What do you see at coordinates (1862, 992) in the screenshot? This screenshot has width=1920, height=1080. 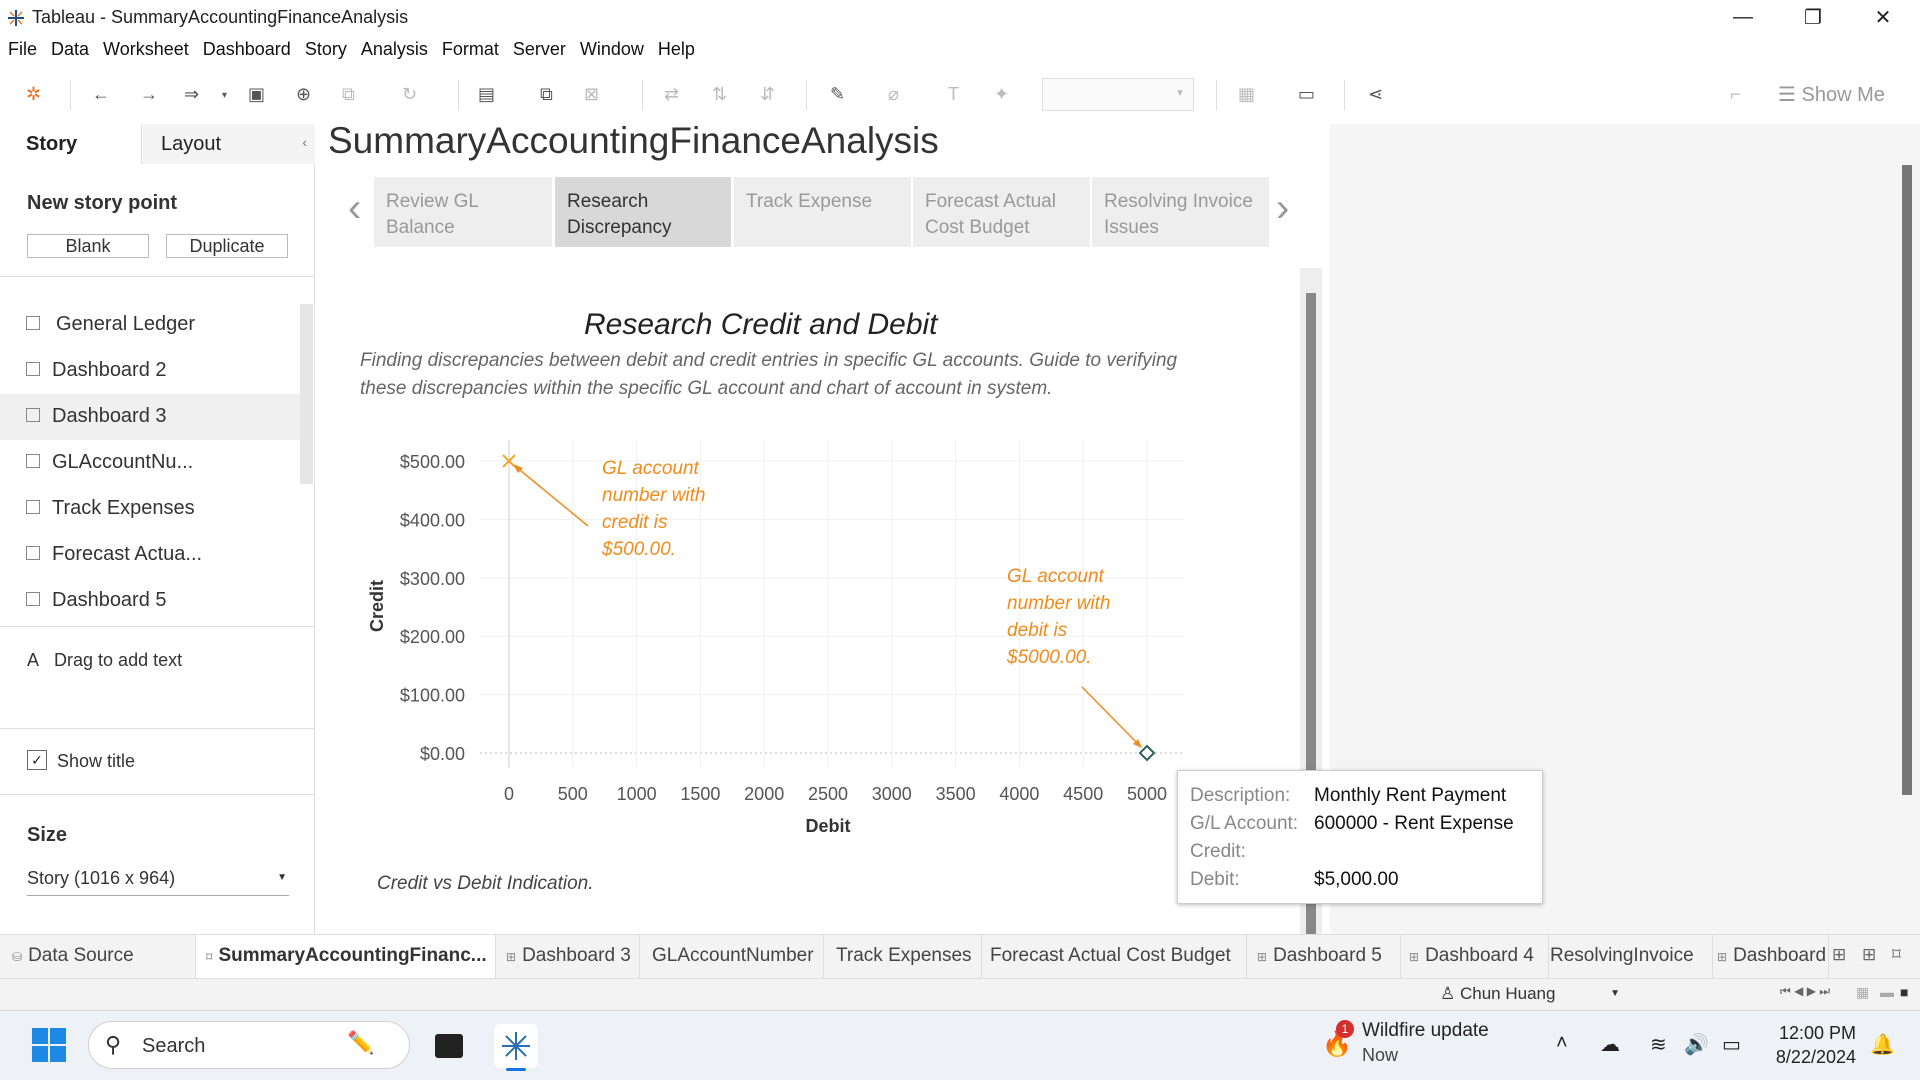 I see `sheet-sorter-icon: ▦` at bounding box center [1862, 992].